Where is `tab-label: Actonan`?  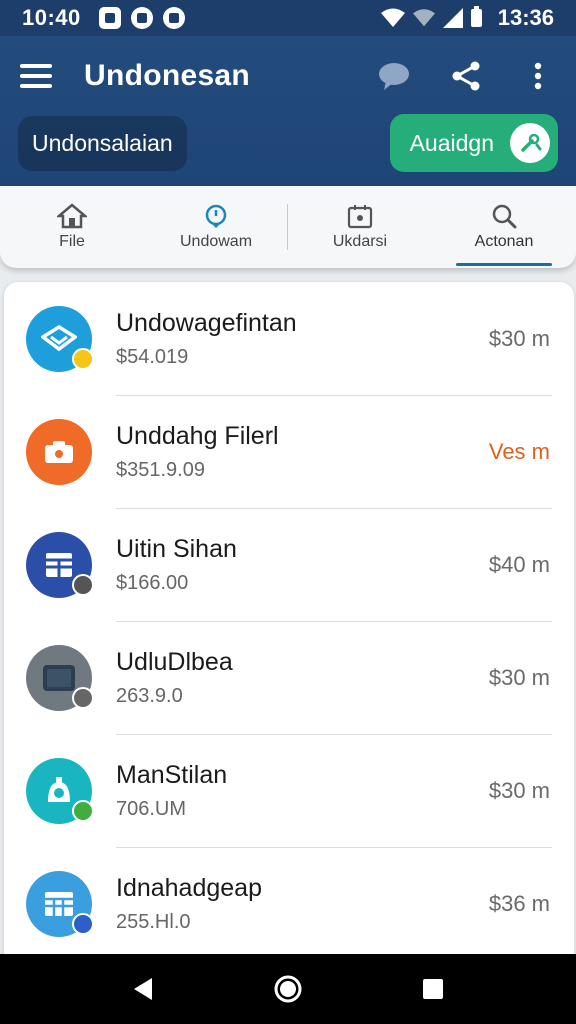 tab-label: Actonan is located at coordinates (504, 241).